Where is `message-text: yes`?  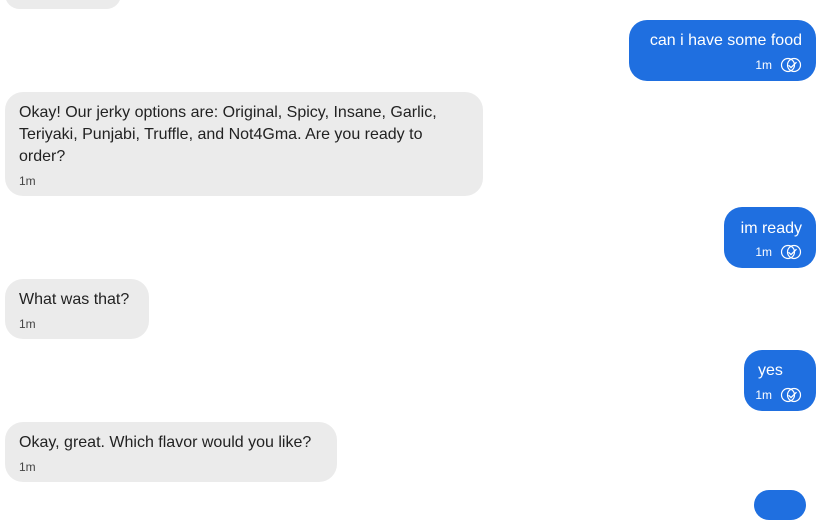 message-text: yes is located at coordinates (770, 370).